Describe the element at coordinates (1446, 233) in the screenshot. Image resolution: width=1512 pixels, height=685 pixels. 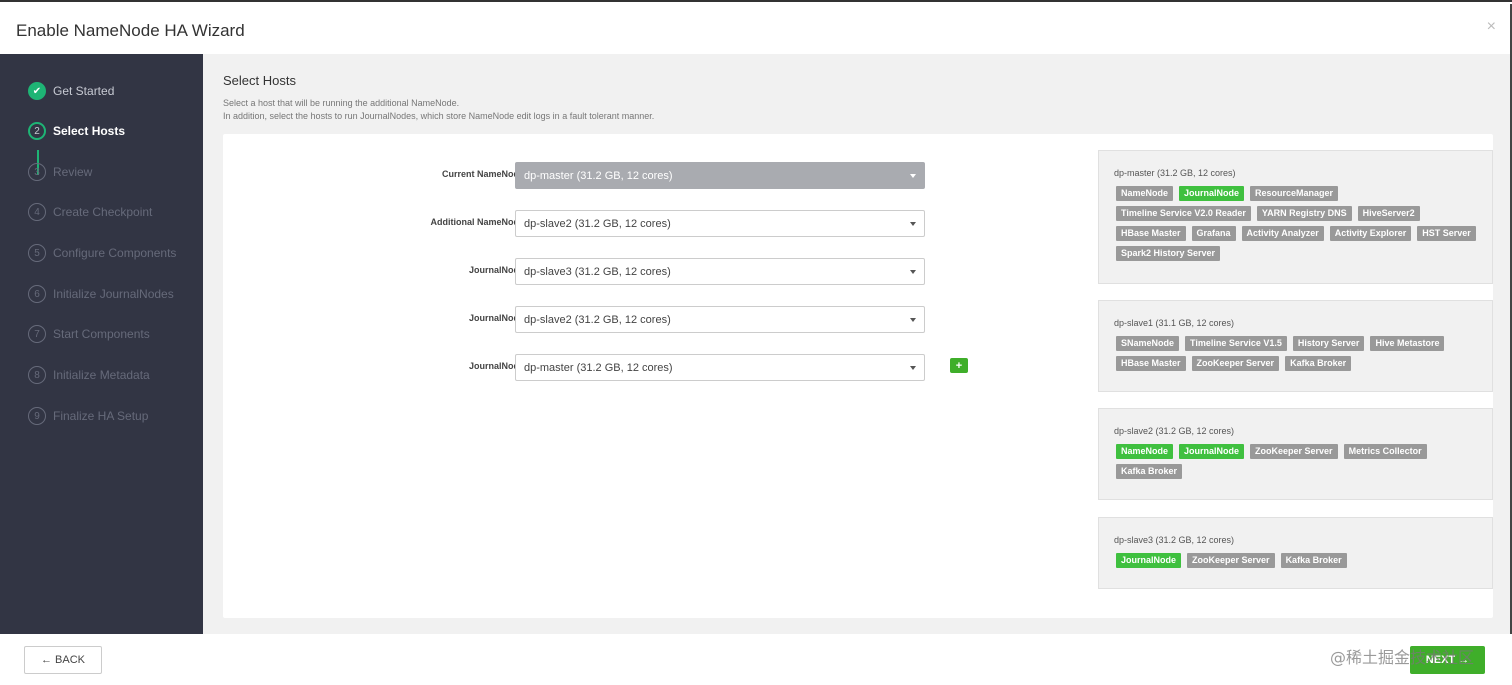
I see `component-badge: HST Server` at that location.